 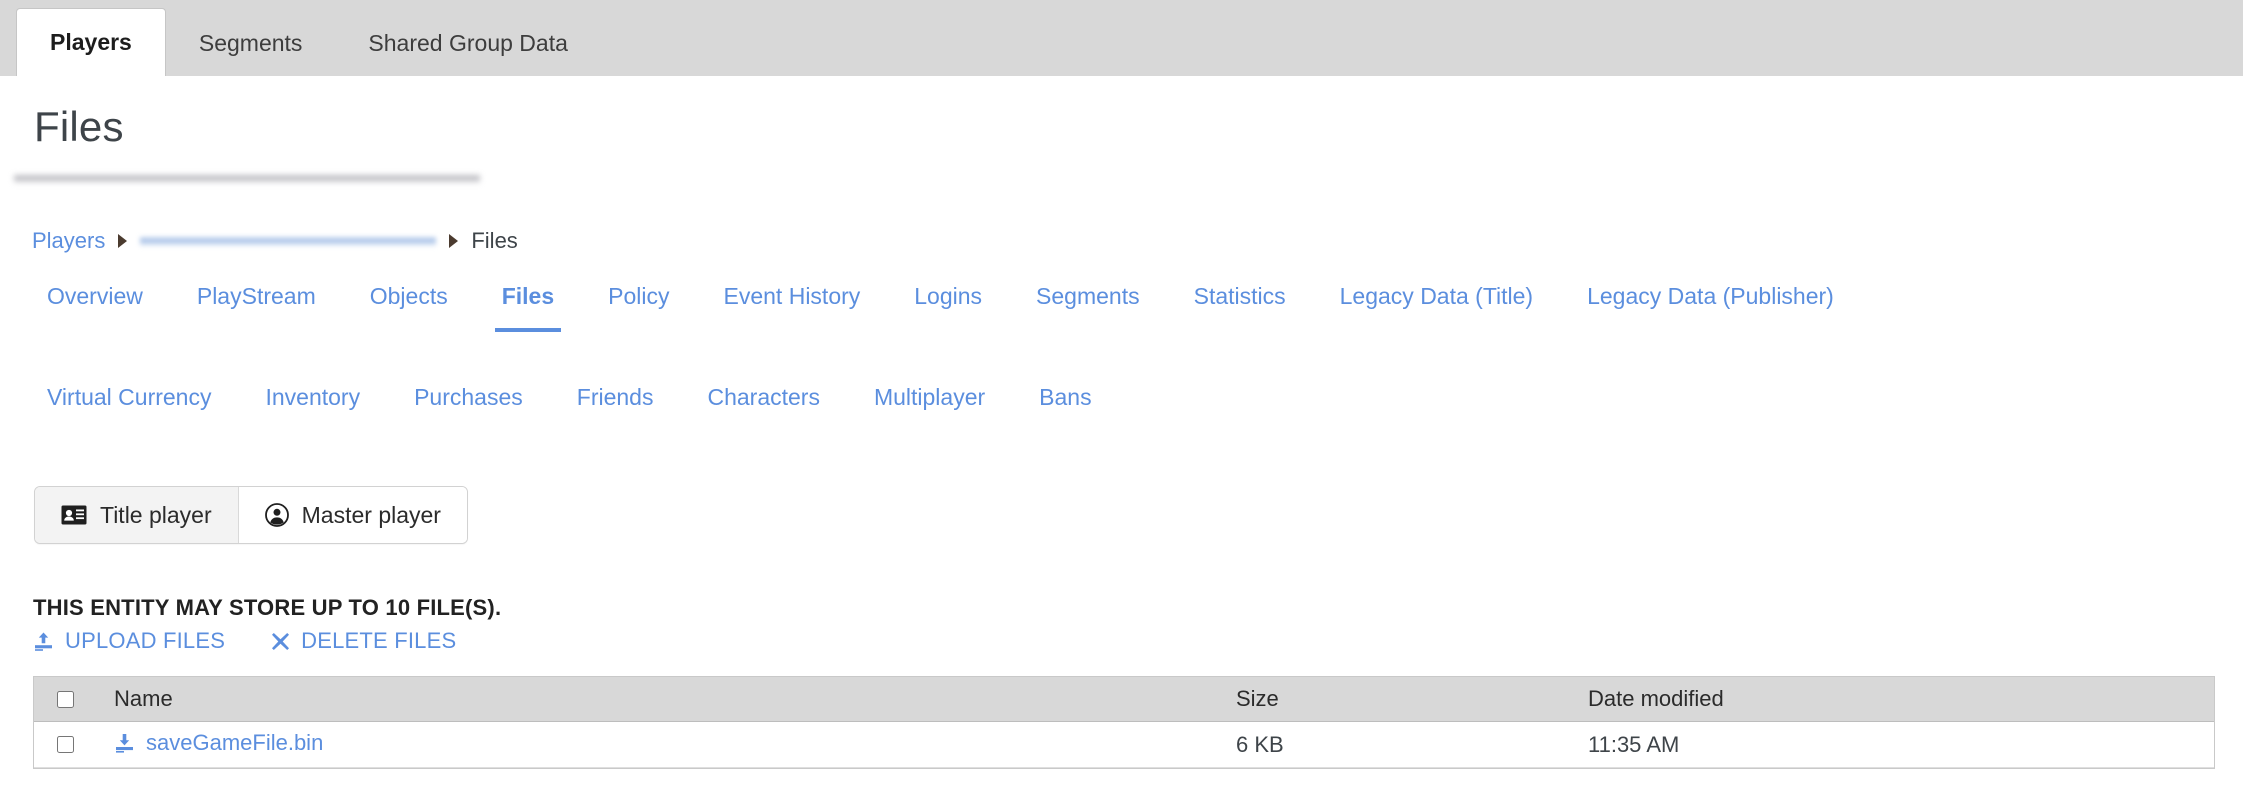 I want to click on select-all-cell, so click(x=65, y=699).